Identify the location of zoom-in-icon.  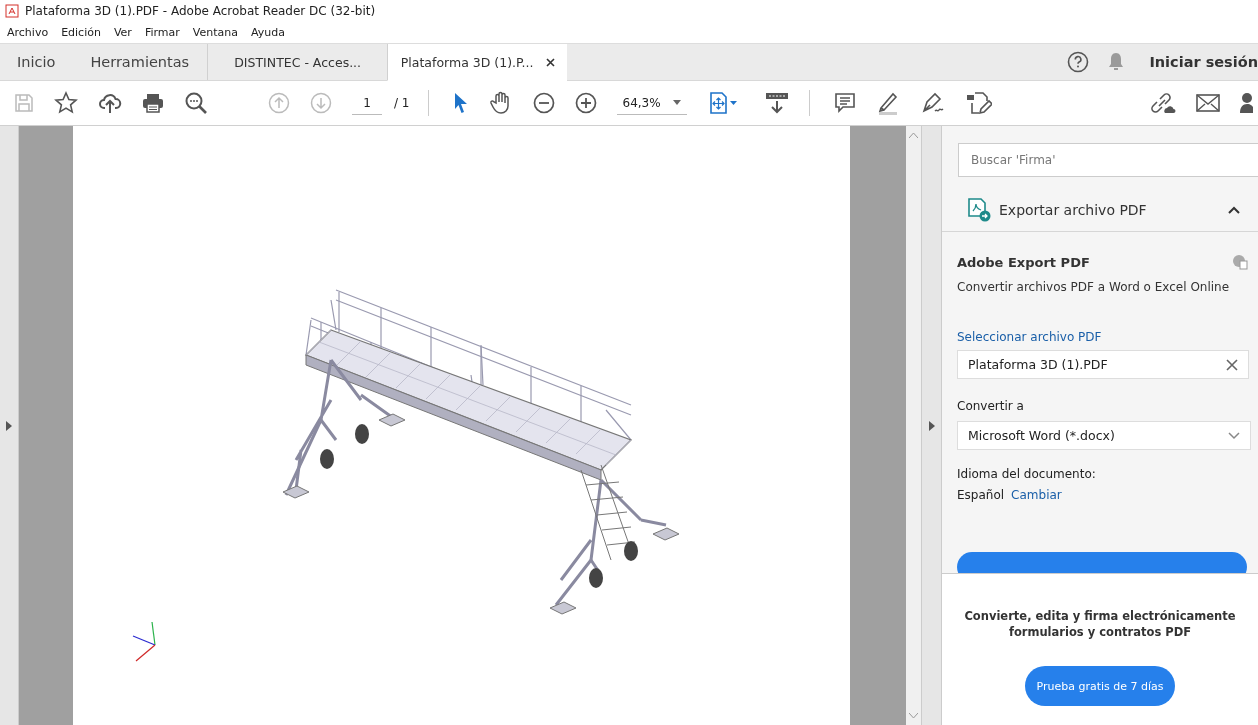
(585, 103).